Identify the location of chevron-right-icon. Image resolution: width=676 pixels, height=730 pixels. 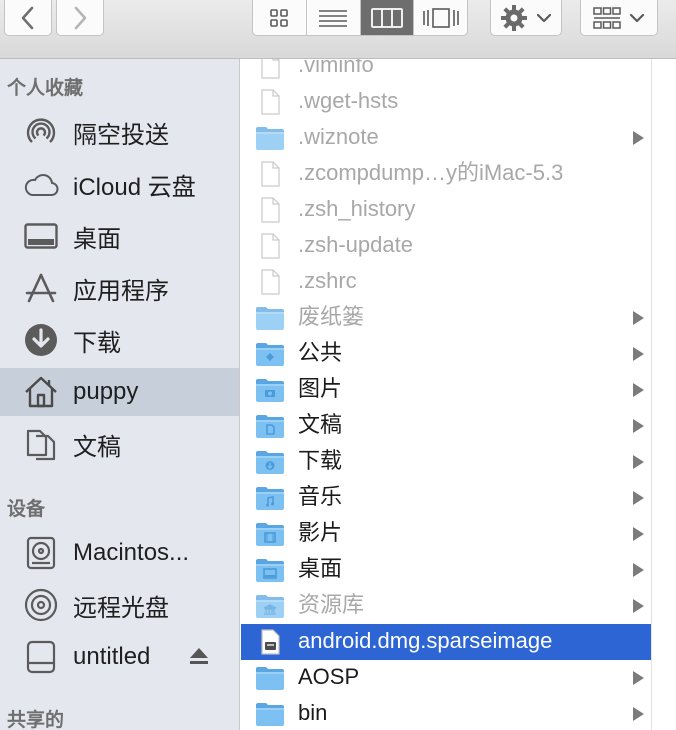
(80, 17).